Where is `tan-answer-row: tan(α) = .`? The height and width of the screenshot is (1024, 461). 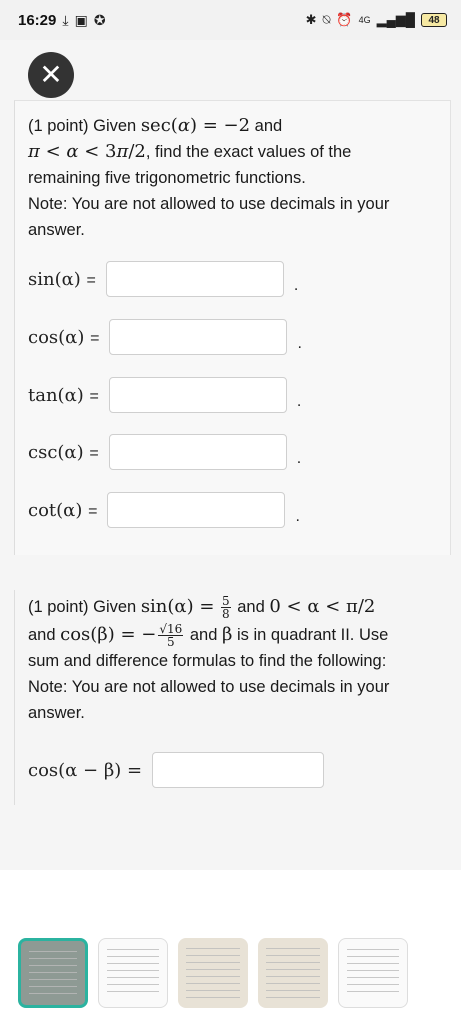
tan-answer-row: tan(α) = . is located at coordinates (164, 395).